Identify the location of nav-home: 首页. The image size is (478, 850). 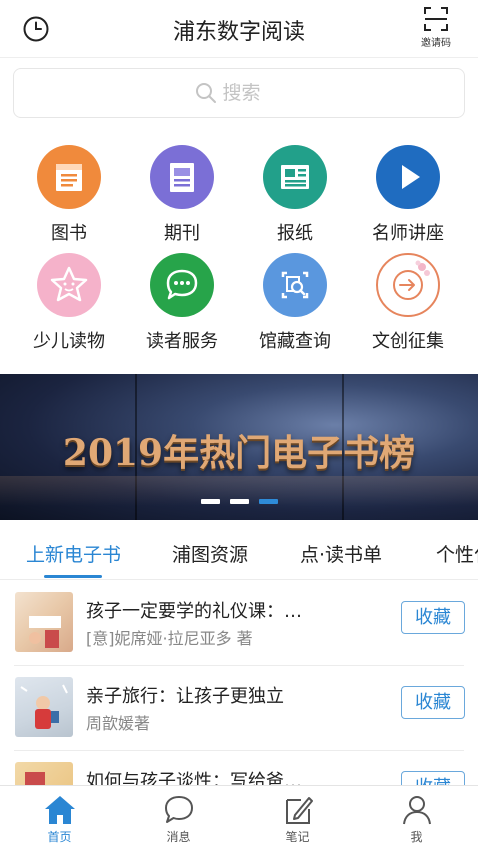
(59, 818).